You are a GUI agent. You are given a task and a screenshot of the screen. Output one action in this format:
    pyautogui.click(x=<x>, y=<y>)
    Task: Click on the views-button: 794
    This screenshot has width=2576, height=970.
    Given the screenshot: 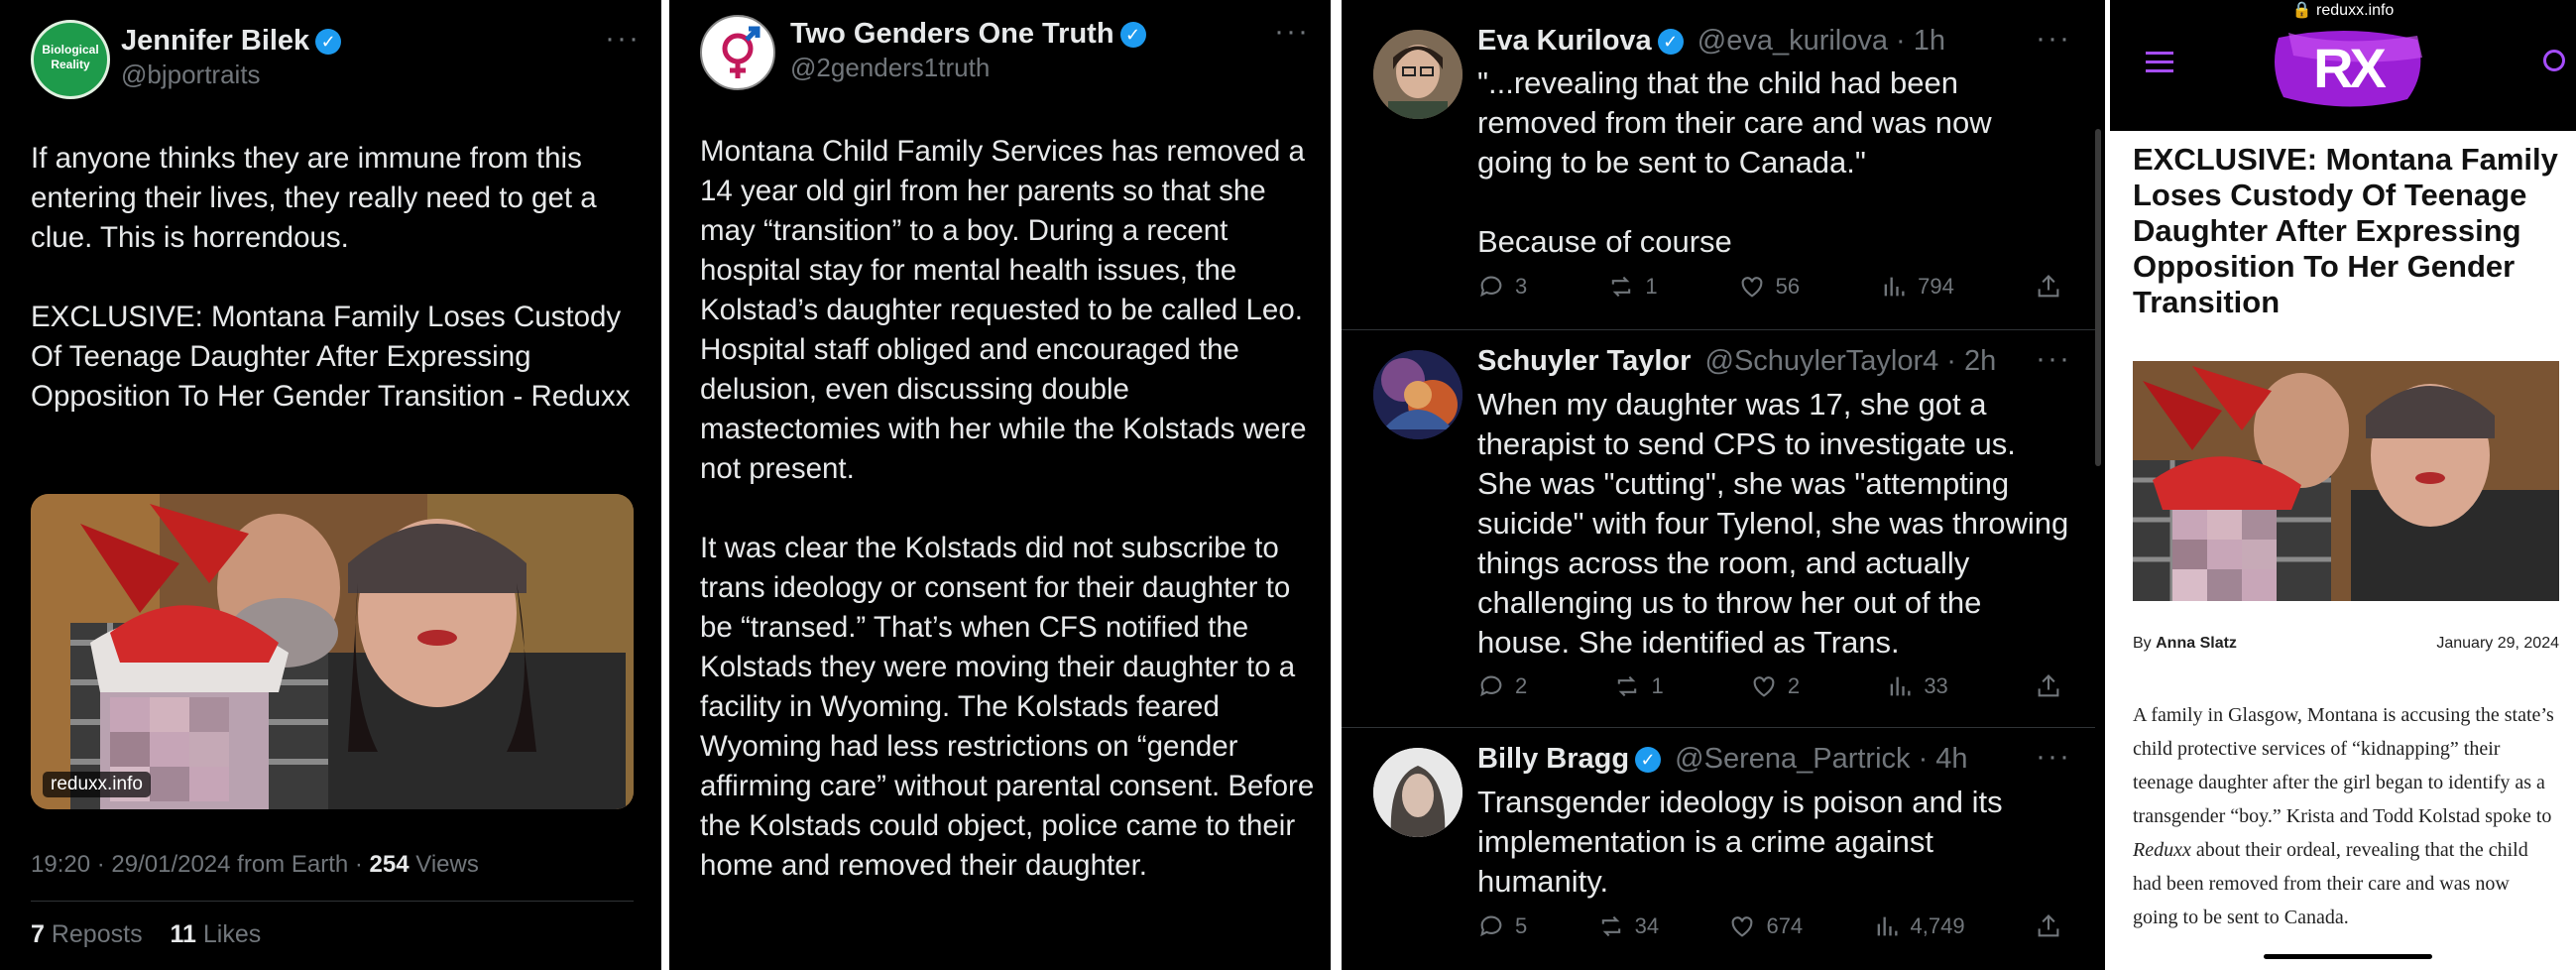 What is the action you would take?
    pyautogui.click(x=1917, y=287)
    